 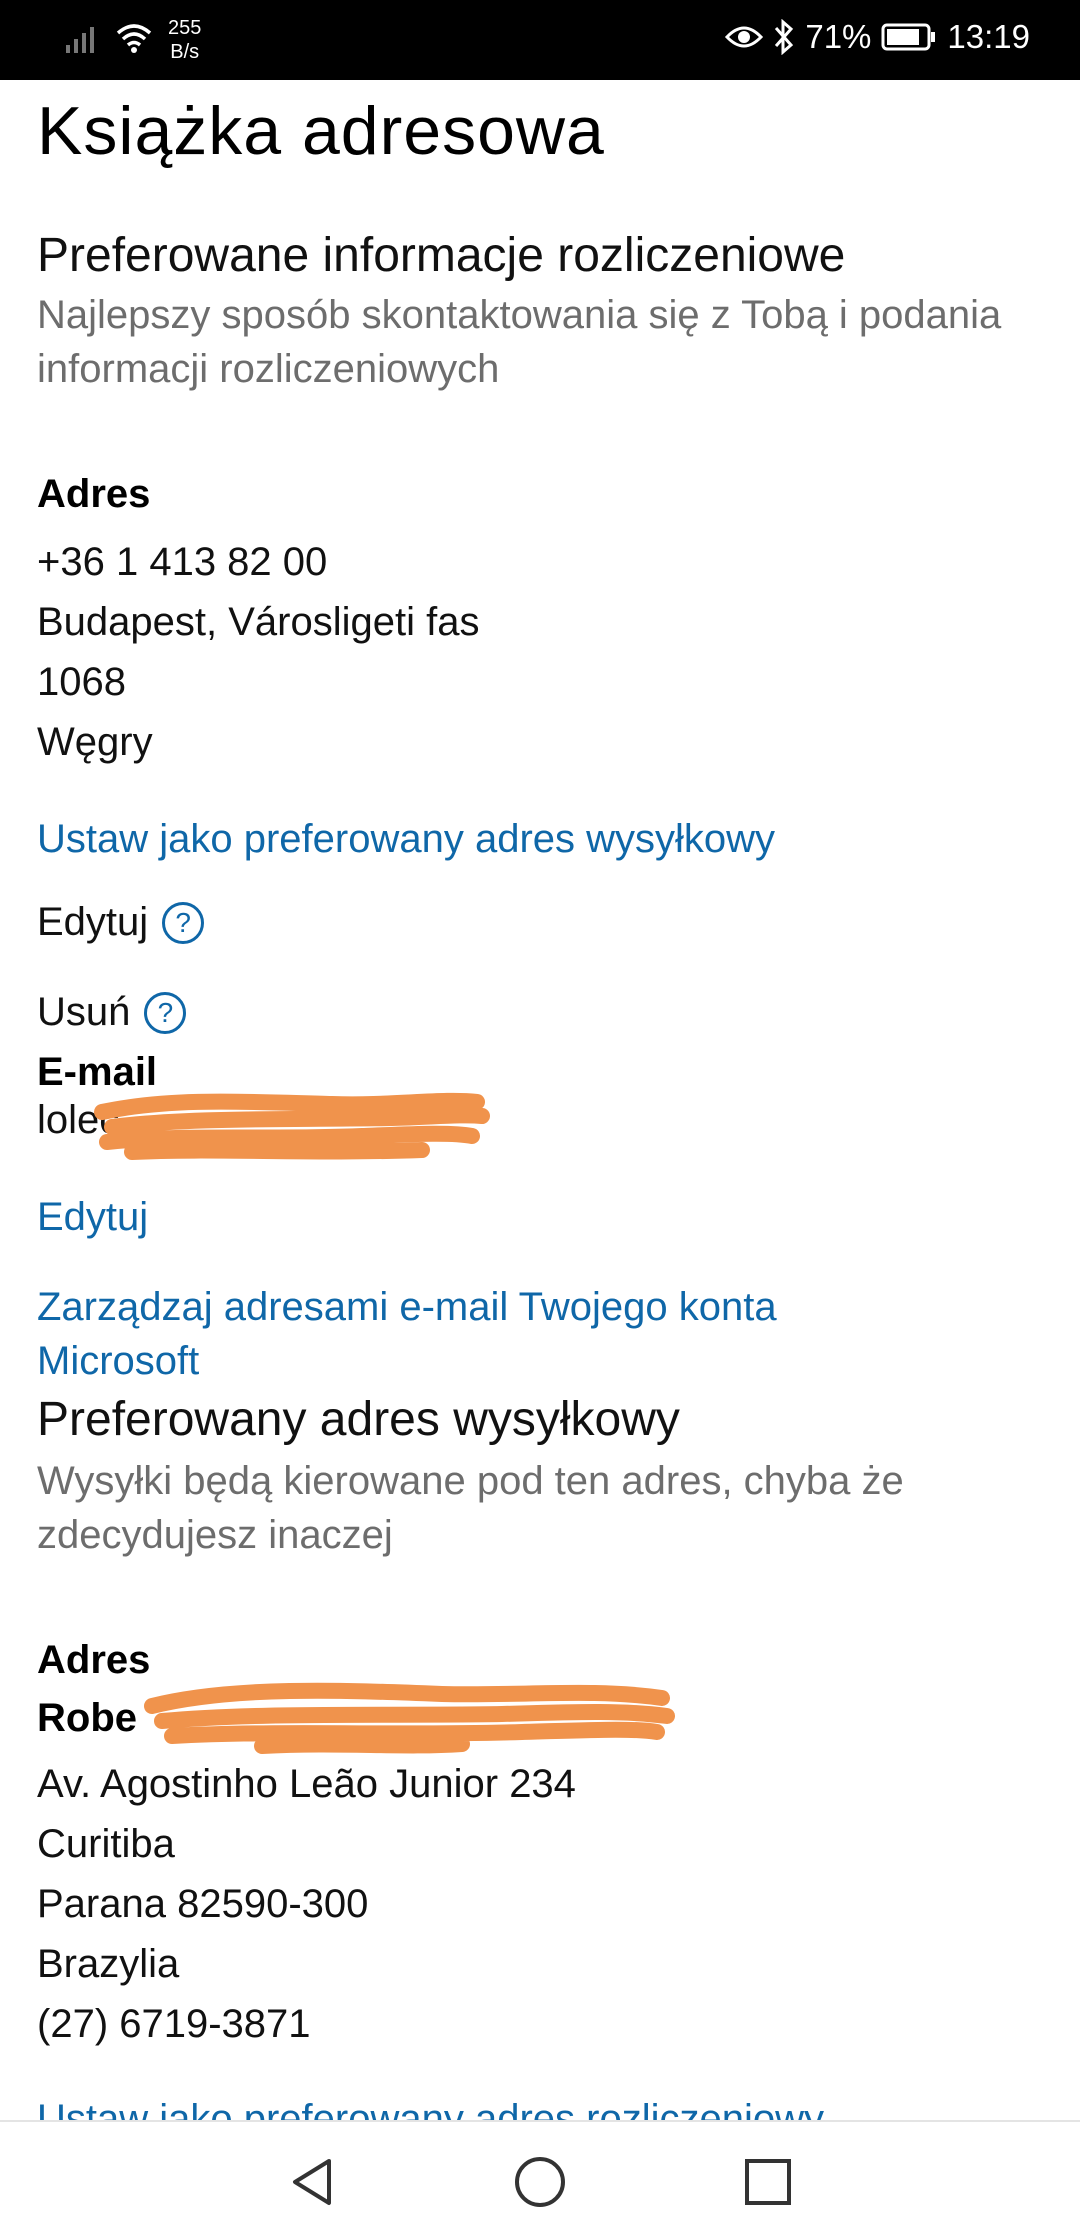 I want to click on battery-percent: 71%, so click(x=838, y=36).